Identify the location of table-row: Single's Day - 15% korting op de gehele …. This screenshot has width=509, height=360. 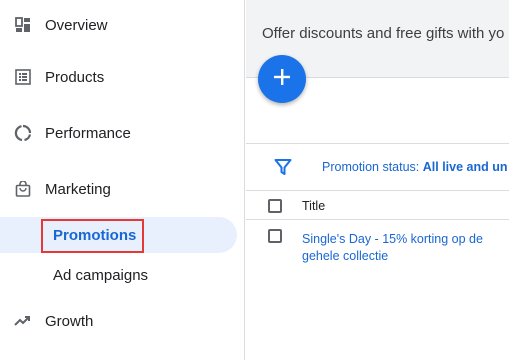
(377, 246).